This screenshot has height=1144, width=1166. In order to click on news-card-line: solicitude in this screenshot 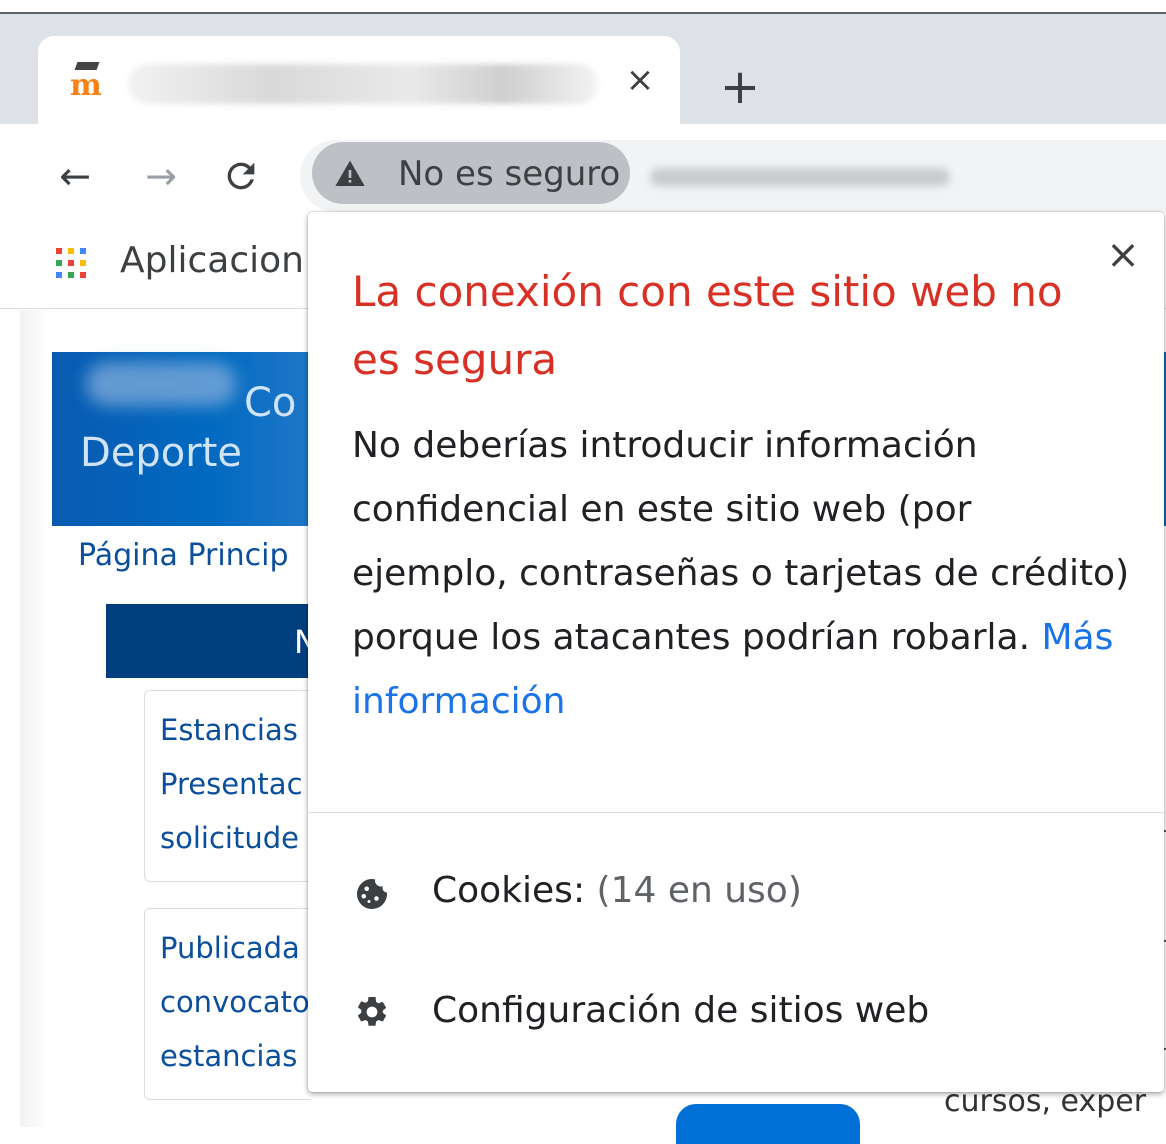, I will do `click(229, 838)`.